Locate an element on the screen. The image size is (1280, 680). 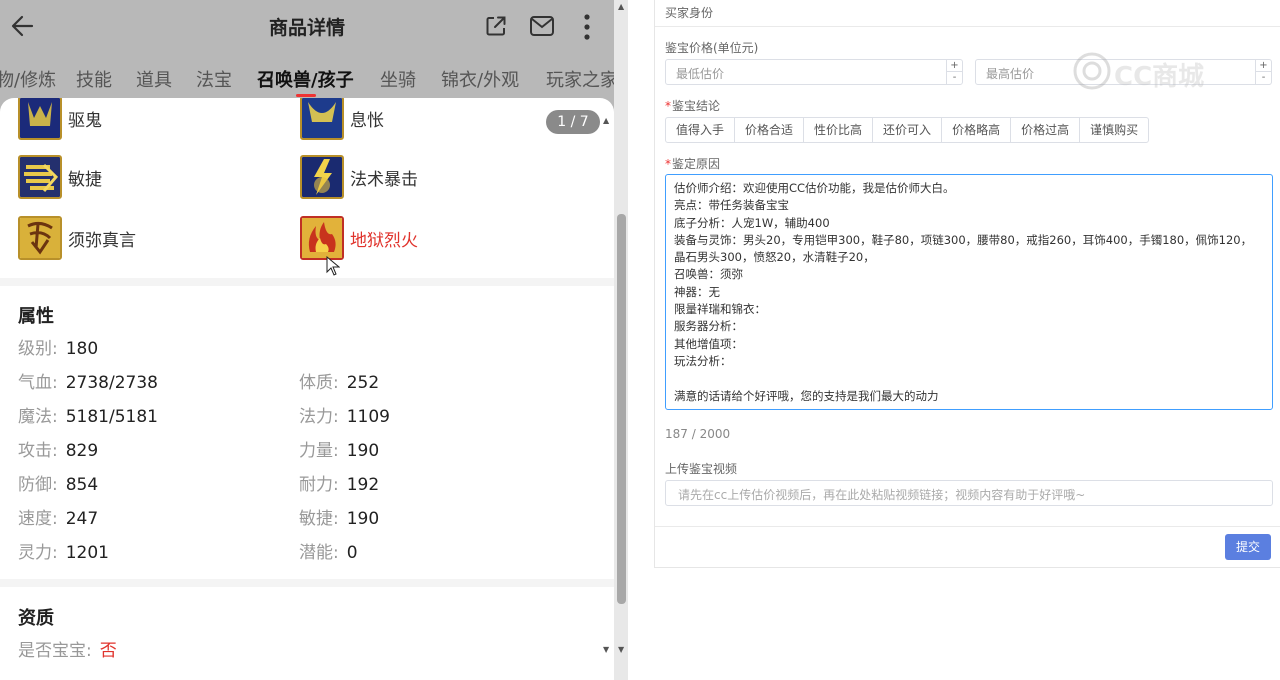
reason-line: 限量祥瑞和锦衣： is located at coordinates (720, 309).